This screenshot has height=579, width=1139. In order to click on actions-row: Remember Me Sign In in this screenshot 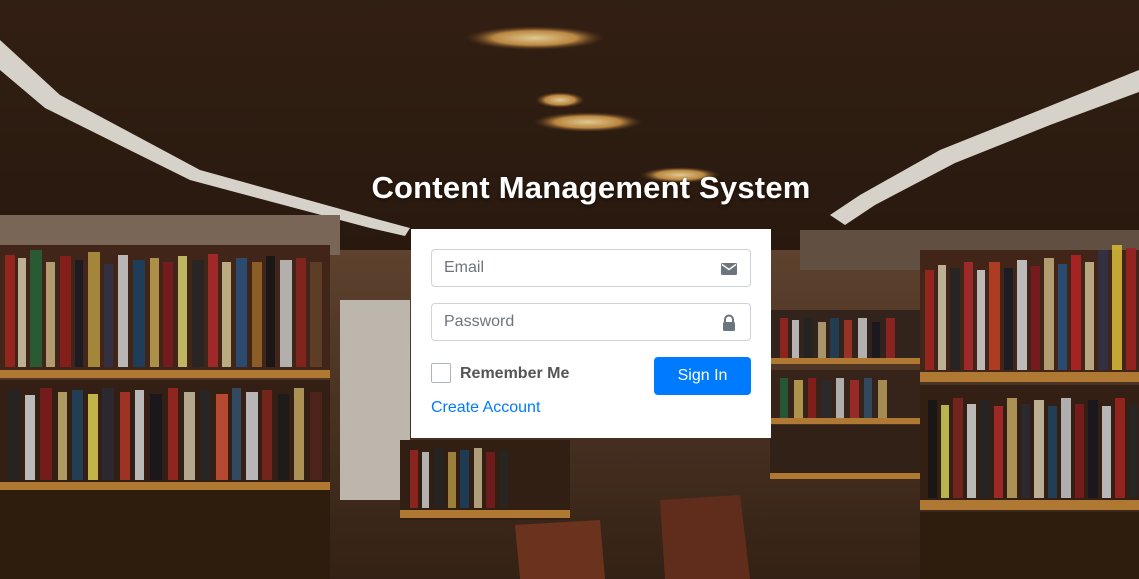, I will do `click(591, 377)`.